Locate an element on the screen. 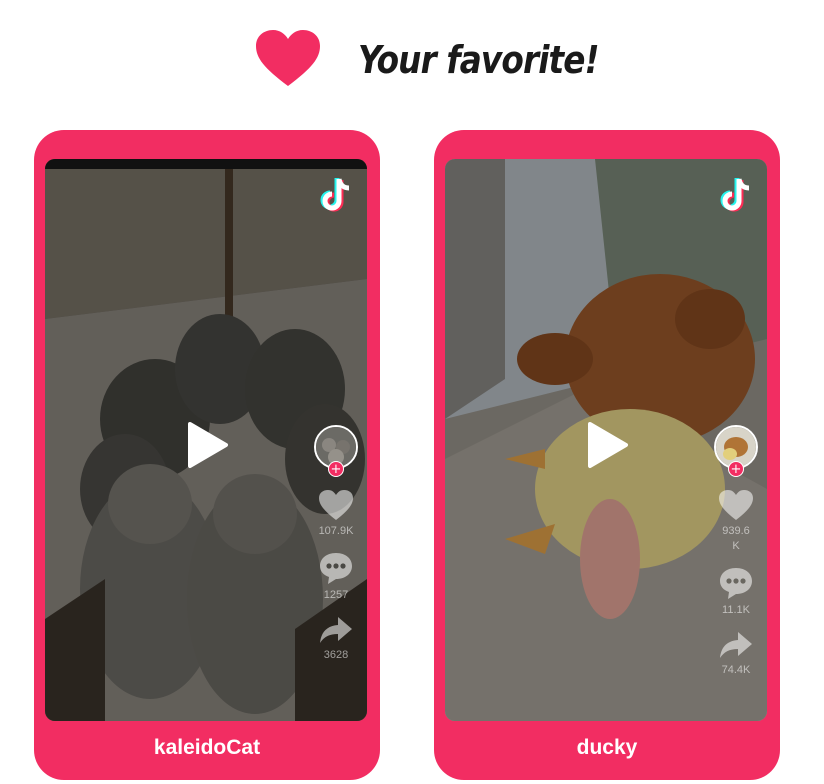  share-count: 3628 is located at coordinates (336, 655).